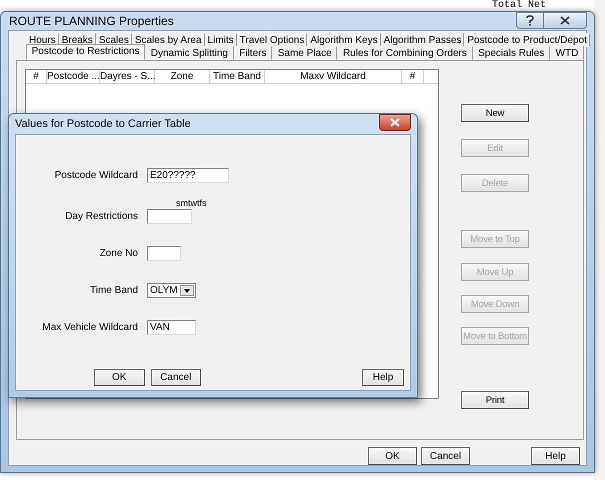 Image resolution: width=605 pixels, height=480 pixels. I want to click on field-label: Time Band, so click(114, 291).